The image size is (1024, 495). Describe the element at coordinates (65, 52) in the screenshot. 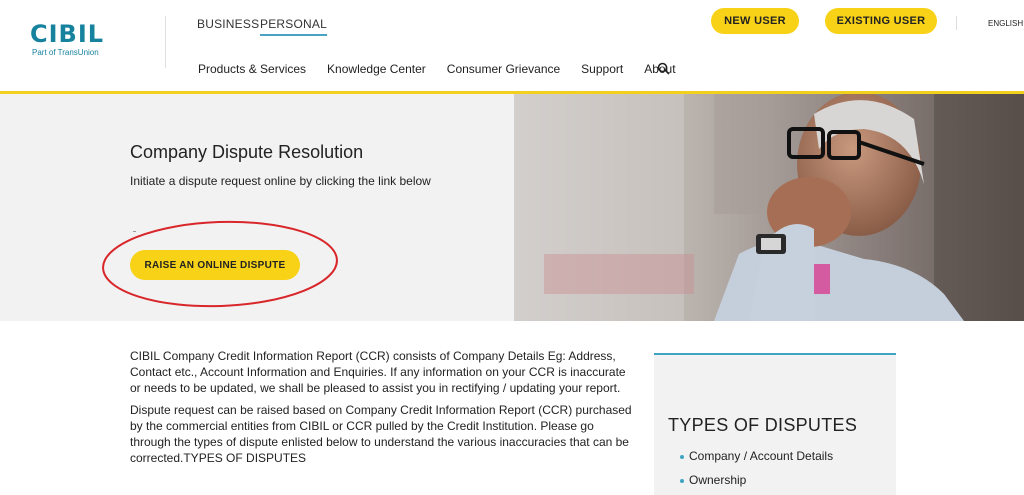

I see `logo-subtitle: Part of TransUnion` at that location.